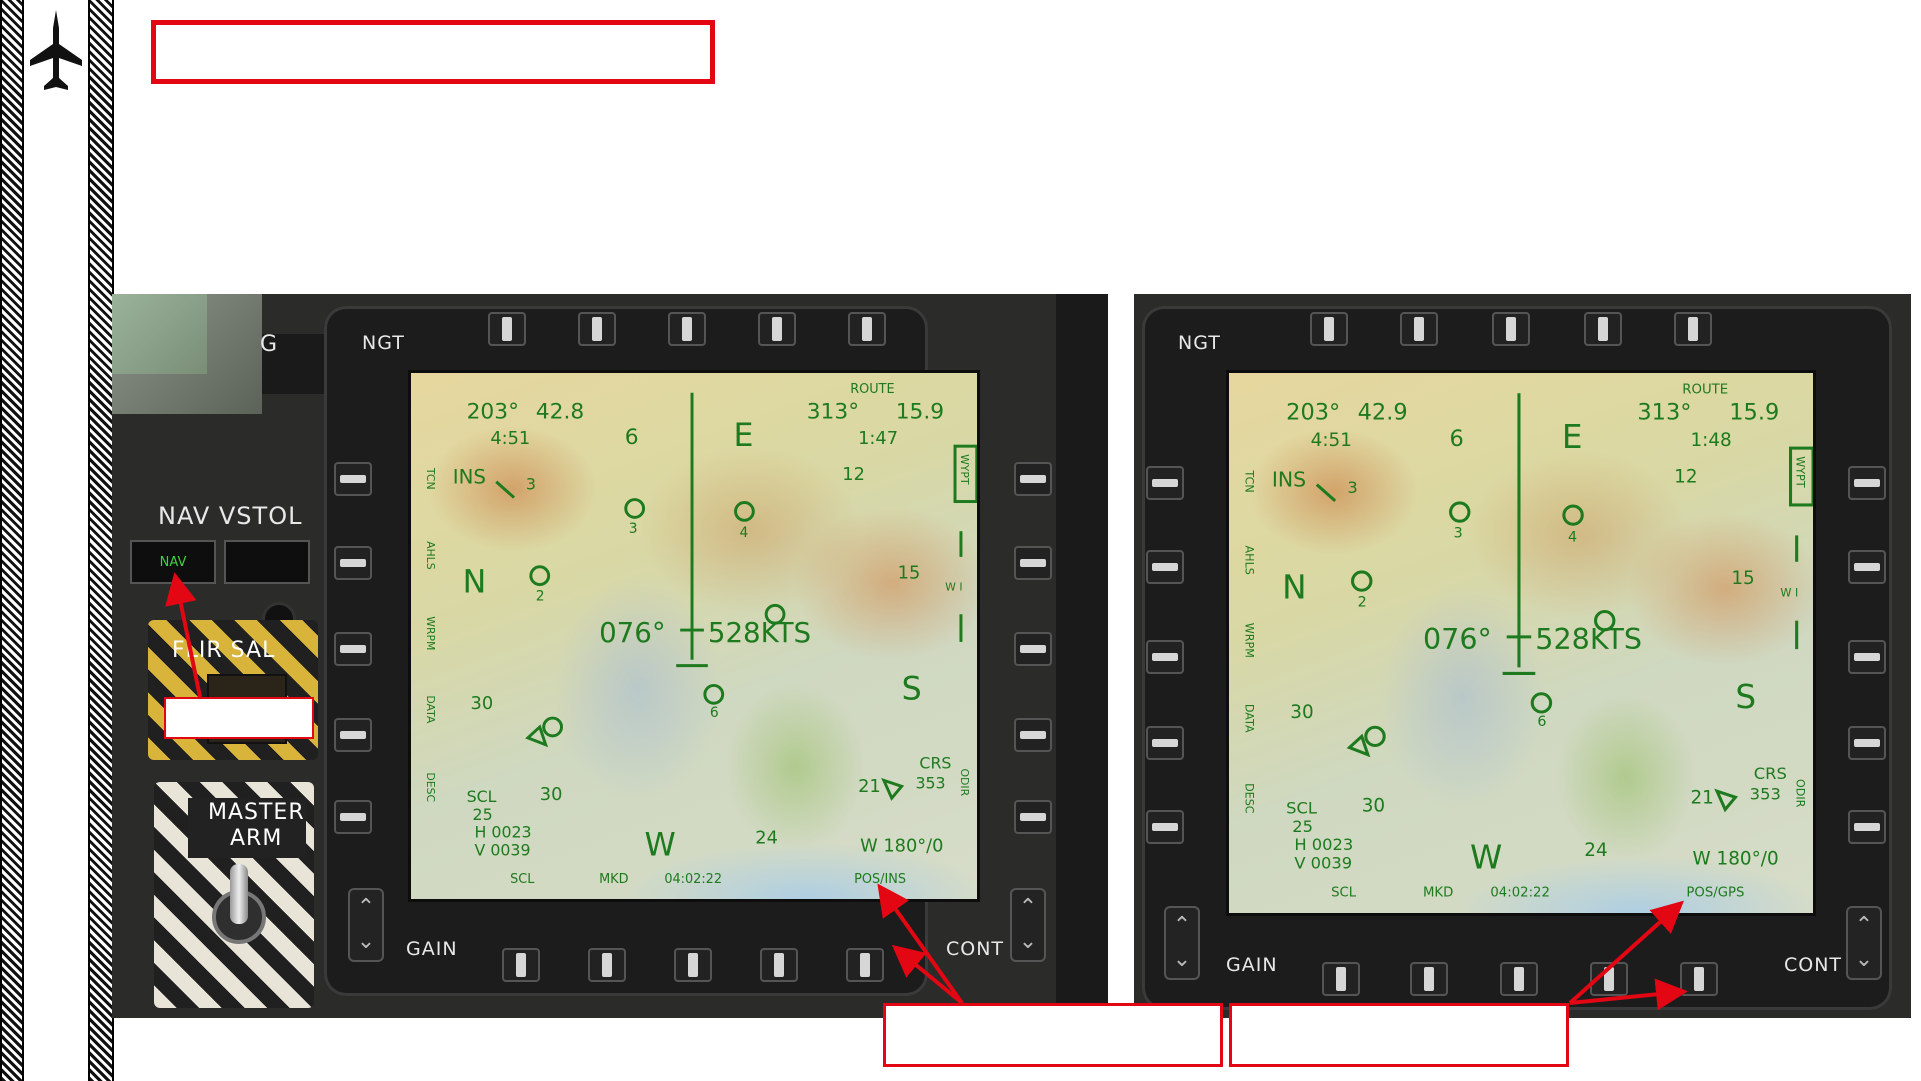  I want to click on vstol-button, so click(267, 562).